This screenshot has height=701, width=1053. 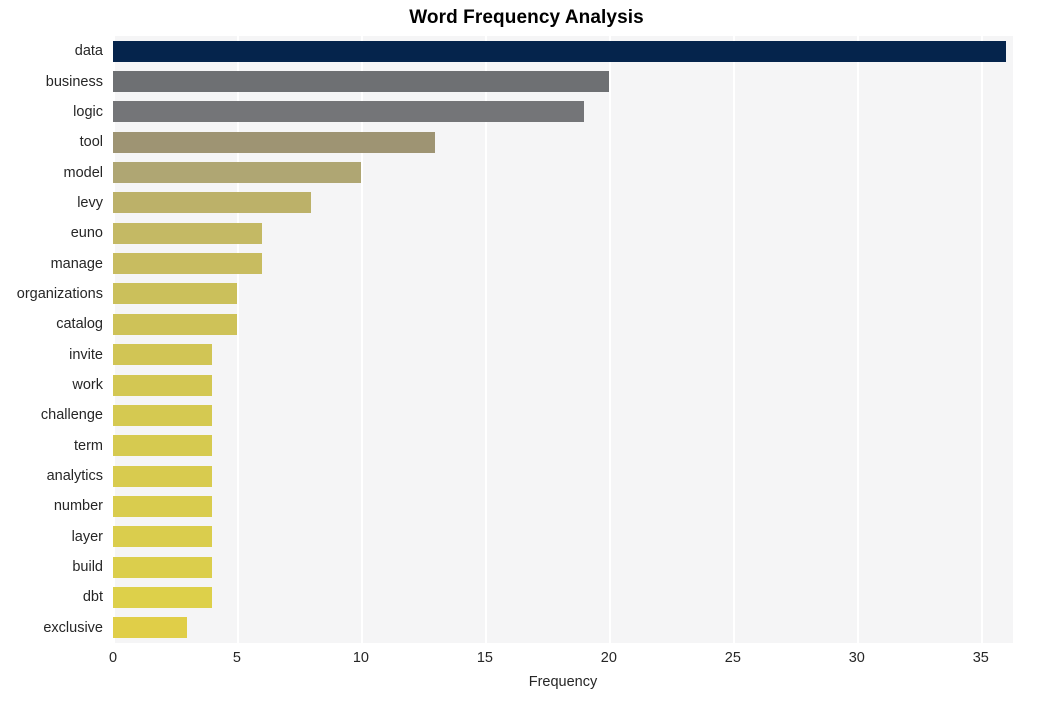 What do you see at coordinates (113, 658) in the screenshot?
I see `x-axis-tick-label: 0` at bounding box center [113, 658].